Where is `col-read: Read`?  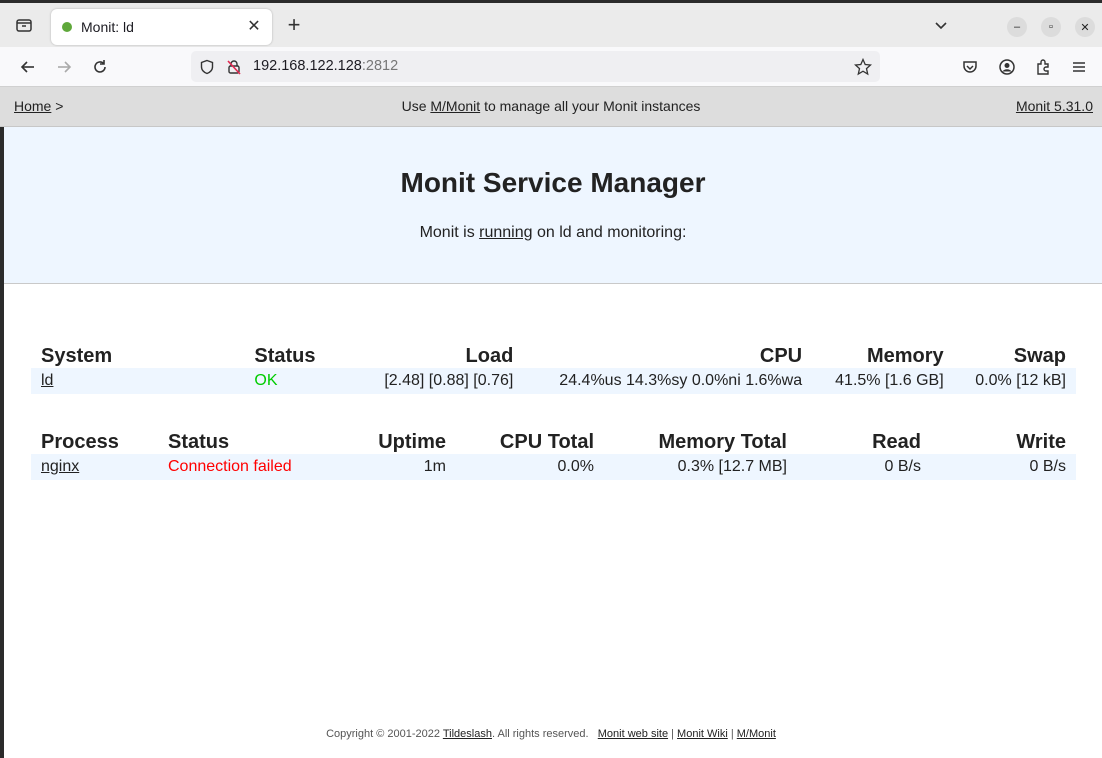 col-read: Read is located at coordinates (896, 442).